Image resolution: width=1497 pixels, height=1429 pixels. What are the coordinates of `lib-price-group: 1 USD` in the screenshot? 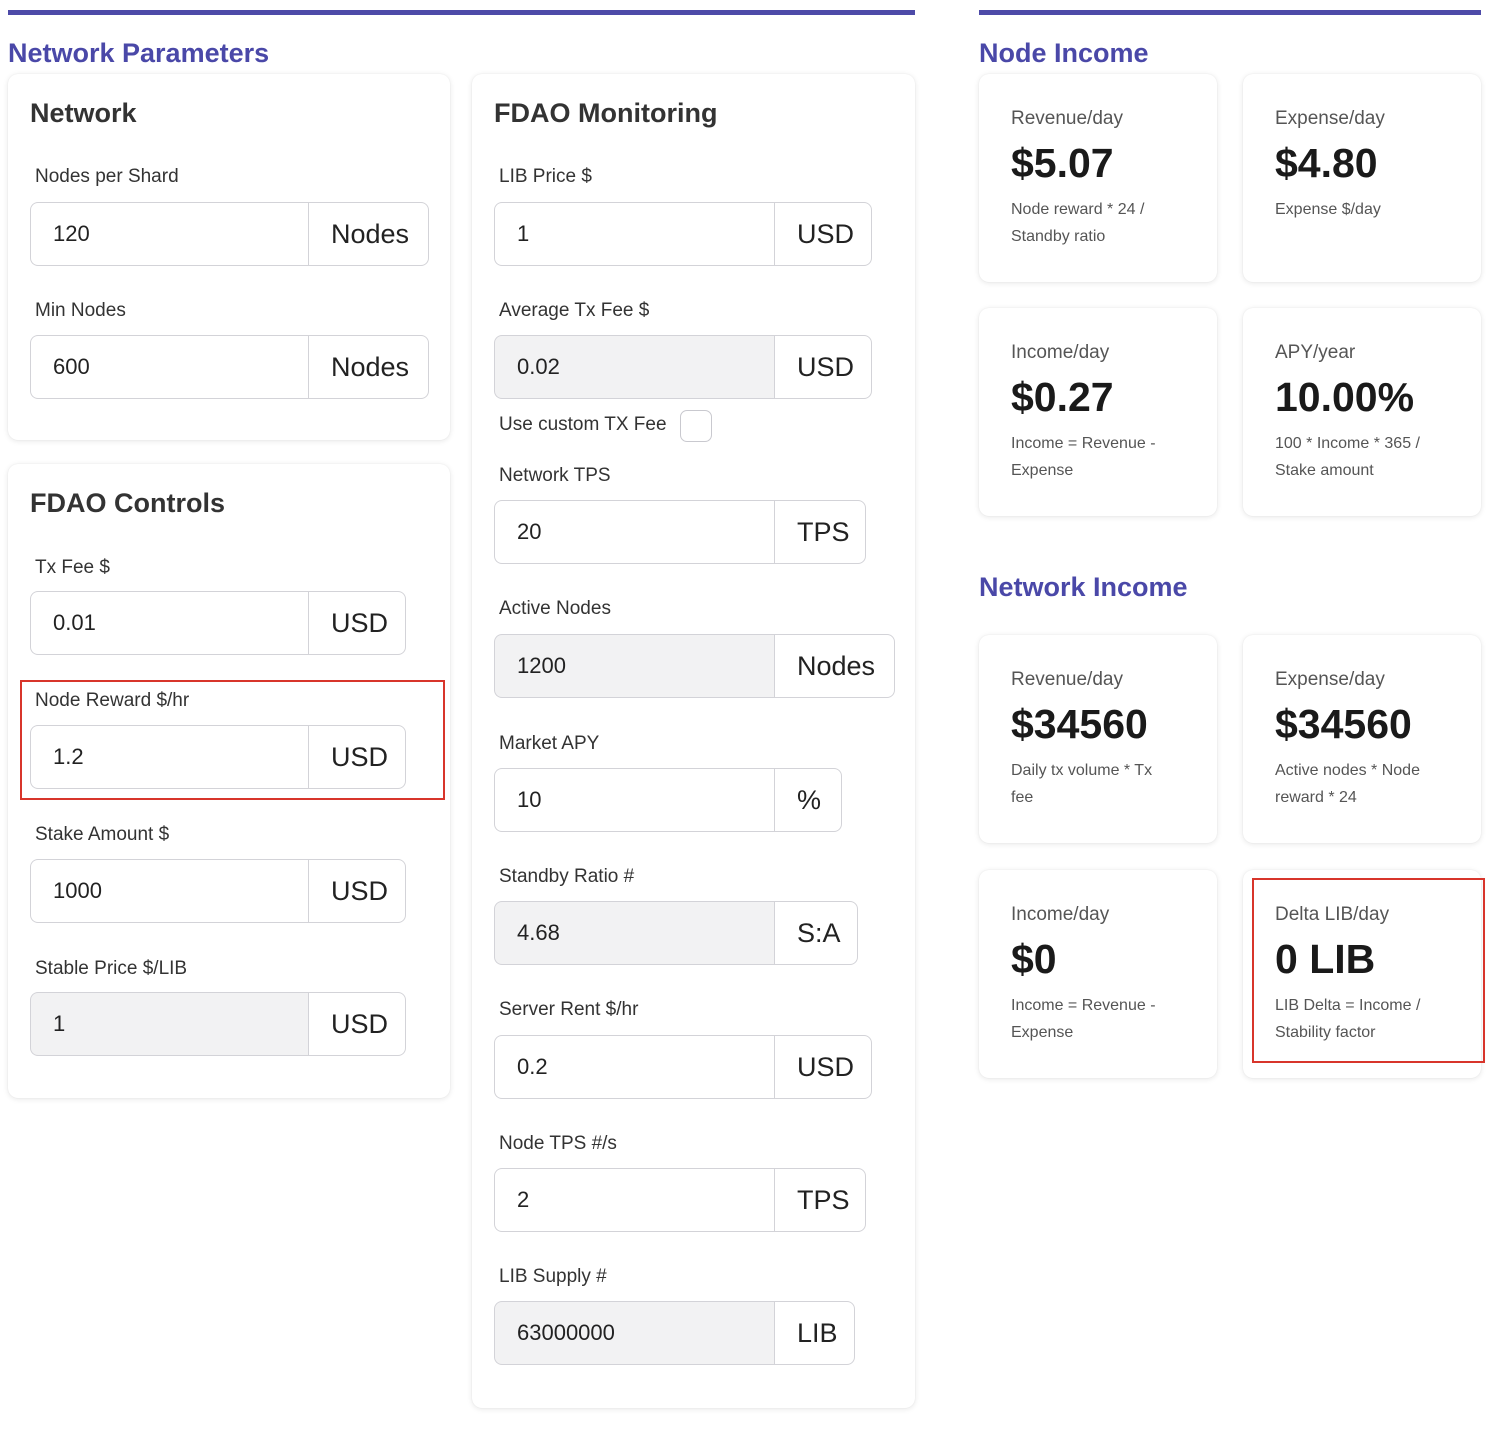 It's located at (683, 234).